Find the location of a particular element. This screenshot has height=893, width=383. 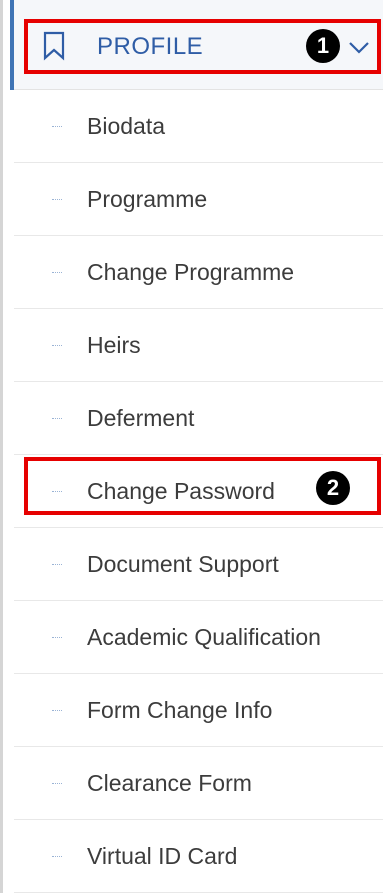

submenu-item-label: Change Password is located at coordinates (181, 491).